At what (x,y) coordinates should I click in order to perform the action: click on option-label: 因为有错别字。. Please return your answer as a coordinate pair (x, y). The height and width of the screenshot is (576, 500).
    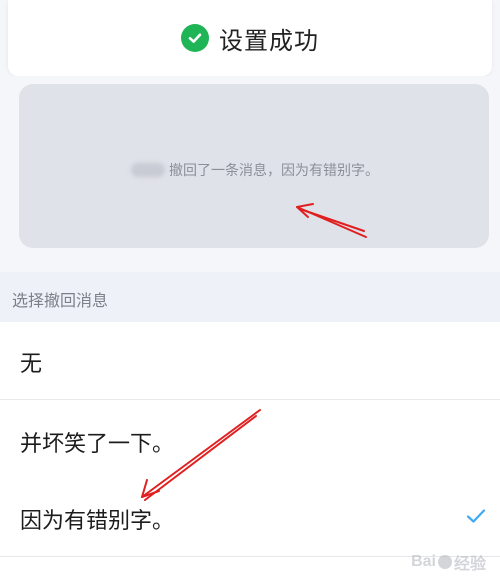
    Looking at the image, I should click on (97, 521).